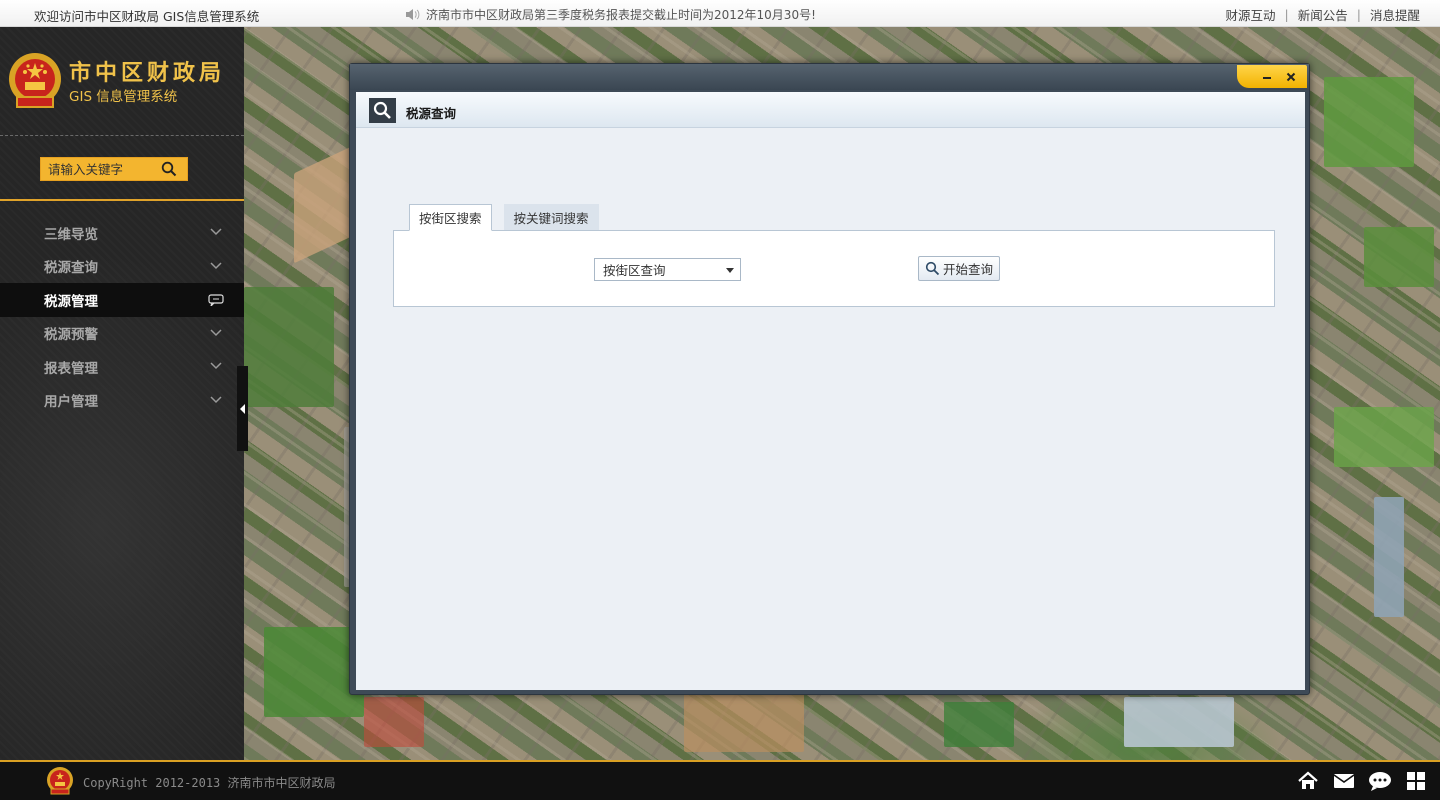  I want to click on sidebar-item-label: 税源管理, so click(71, 301).